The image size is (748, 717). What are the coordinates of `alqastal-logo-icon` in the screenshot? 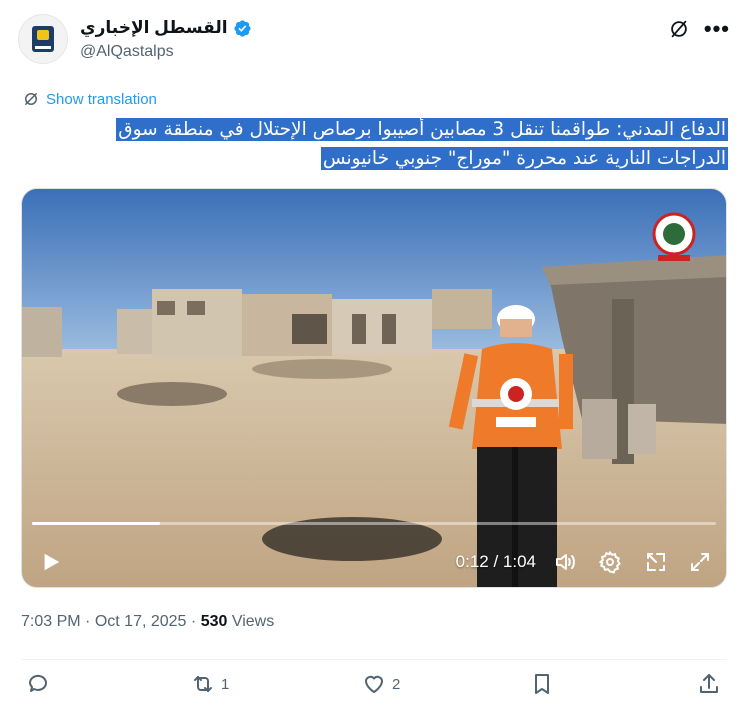 It's located at (43, 39).